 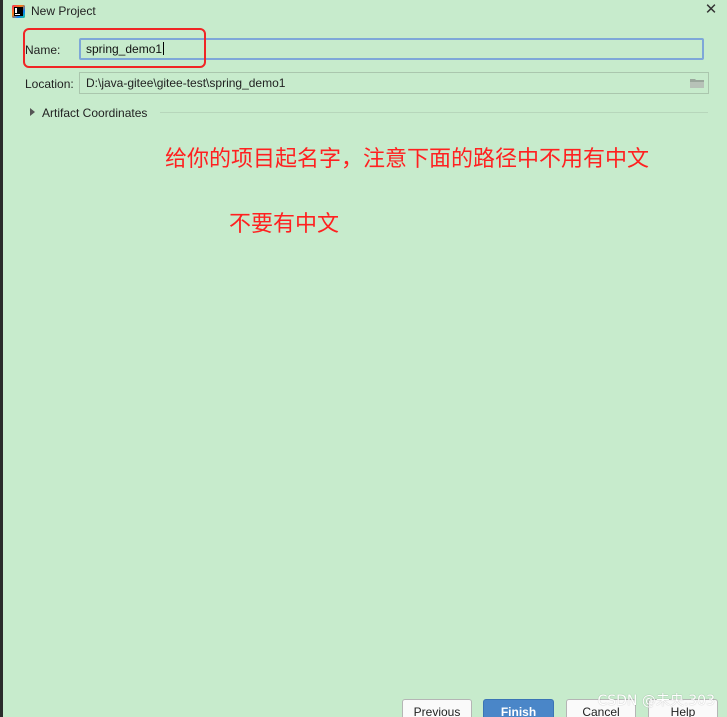 What do you see at coordinates (518, 708) in the screenshot?
I see `finish-button: Finish` at bounding box center [518, 708].